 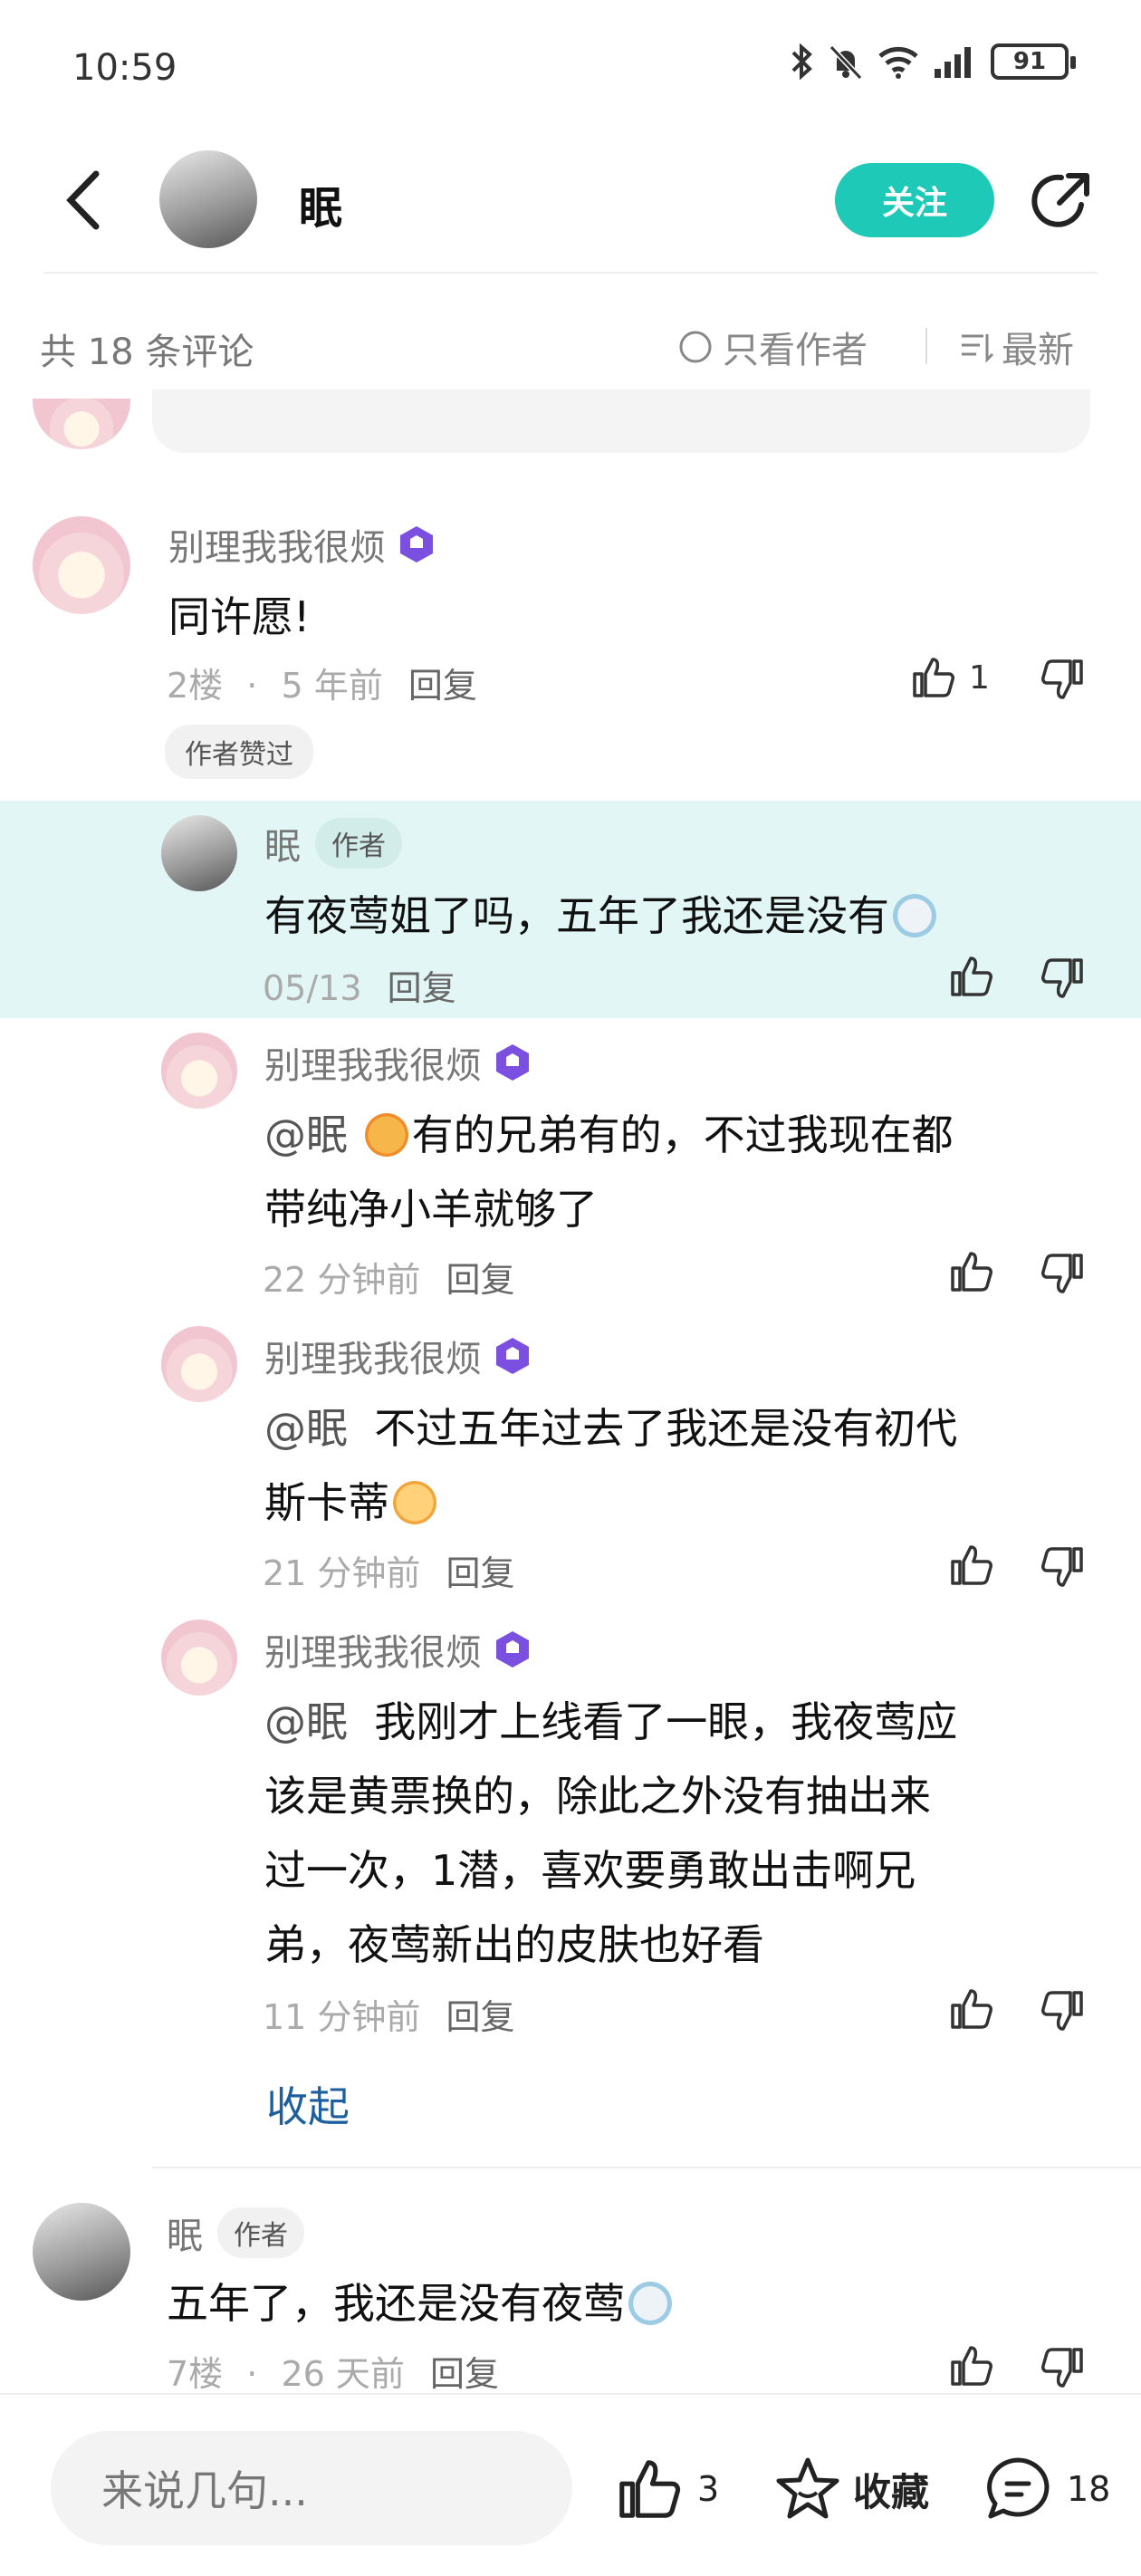 What do you see at coordinates (196, 686) in the screenshot?
I see `floor-label: 2楼` at bounding box center [196, 686].